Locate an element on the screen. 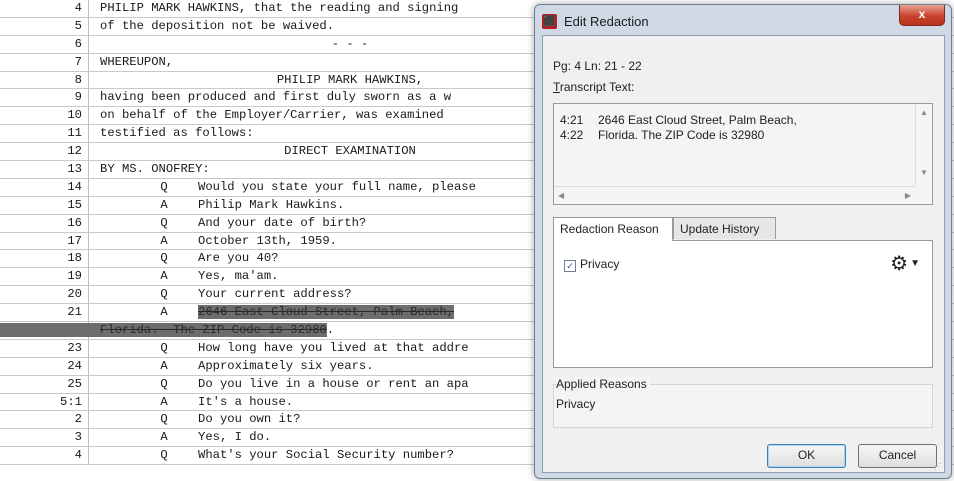  line-number: 23 is located at coordinates (44, 348).